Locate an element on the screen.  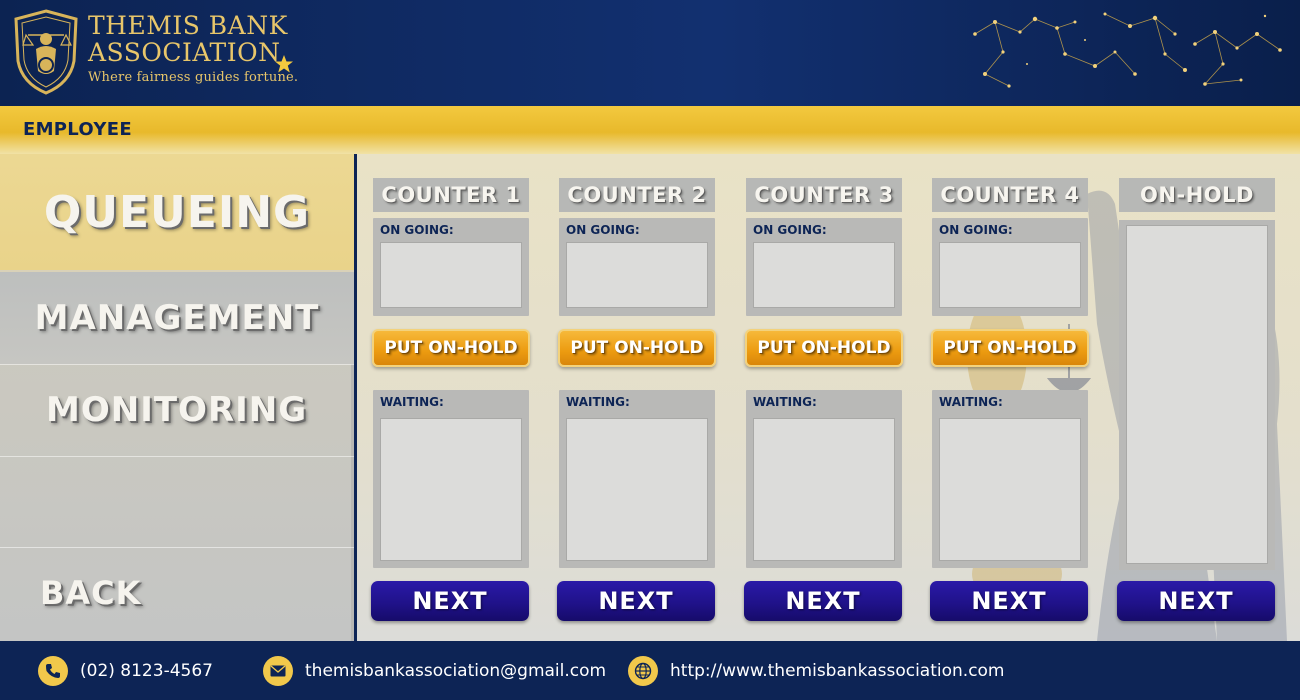
counter-3-next-button: NEXT is located at coordinates (823, 601).